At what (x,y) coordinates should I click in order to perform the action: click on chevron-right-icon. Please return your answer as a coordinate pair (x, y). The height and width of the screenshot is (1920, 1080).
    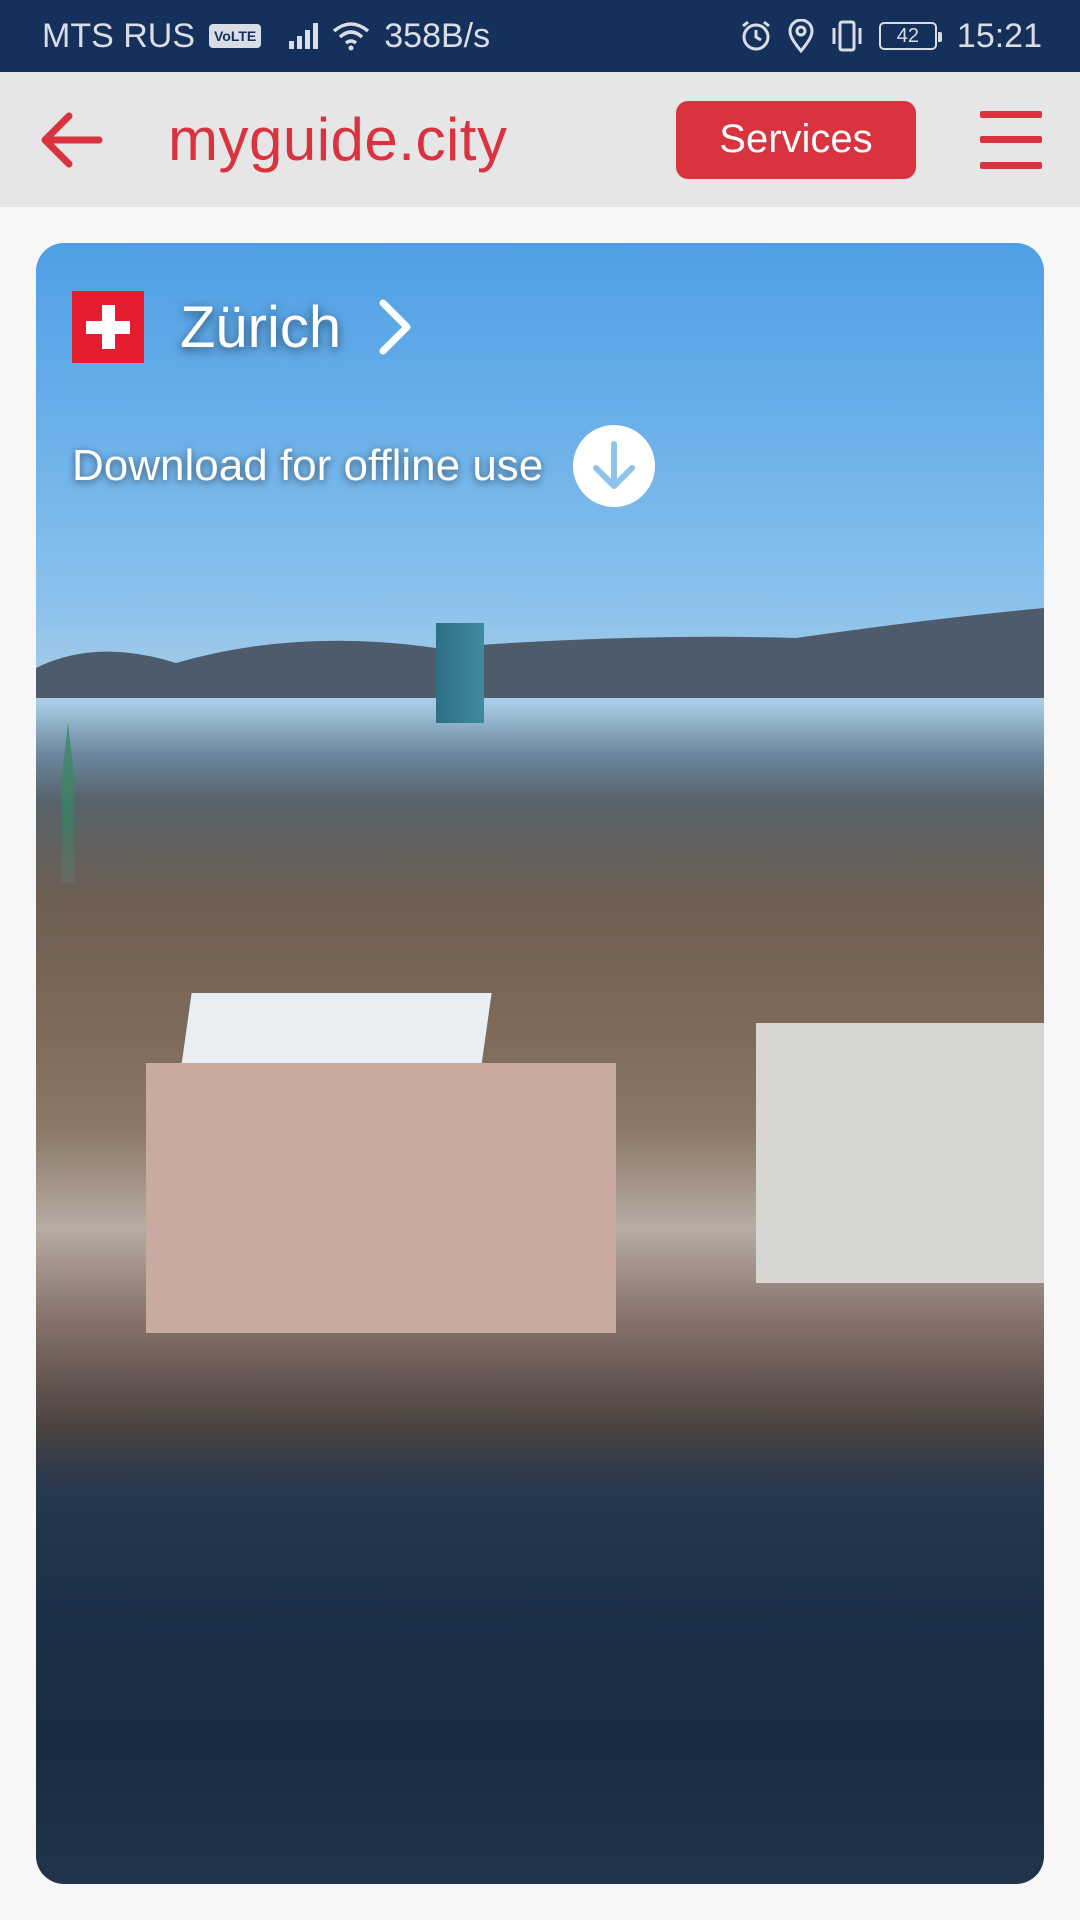
    Looking at the image, I should click on (395, 327).